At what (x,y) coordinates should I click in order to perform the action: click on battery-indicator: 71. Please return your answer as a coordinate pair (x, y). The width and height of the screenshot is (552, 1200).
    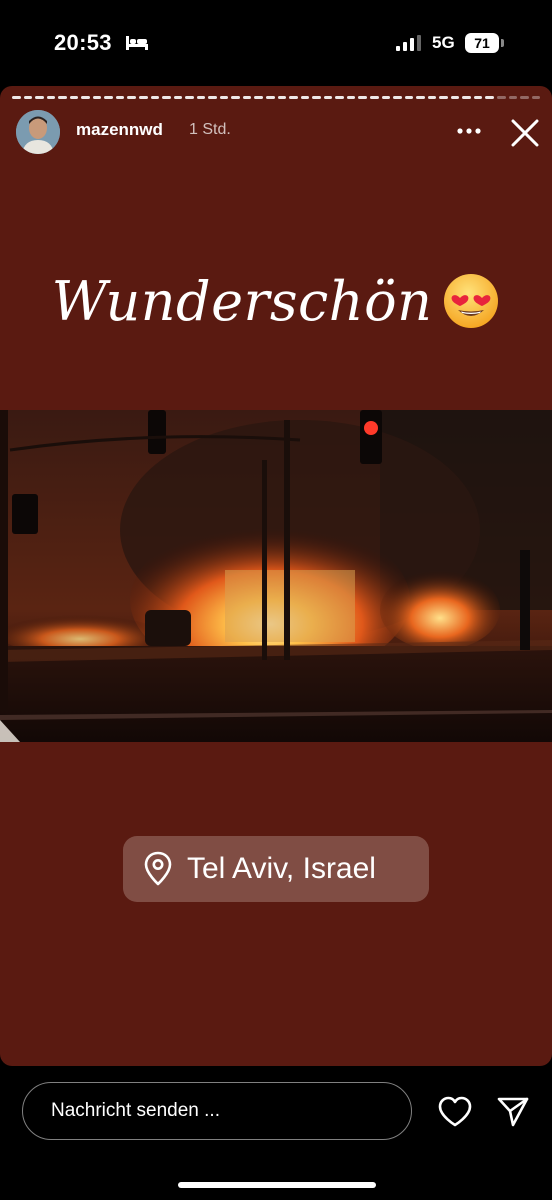
    Looking at the image, I should click on (485, 43).